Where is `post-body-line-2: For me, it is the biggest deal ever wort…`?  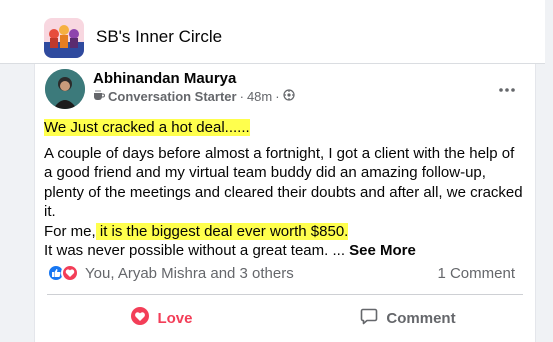 post-body-line-2: For me, it is the biggest deal ever wort… is located at coordinates (284, 232).